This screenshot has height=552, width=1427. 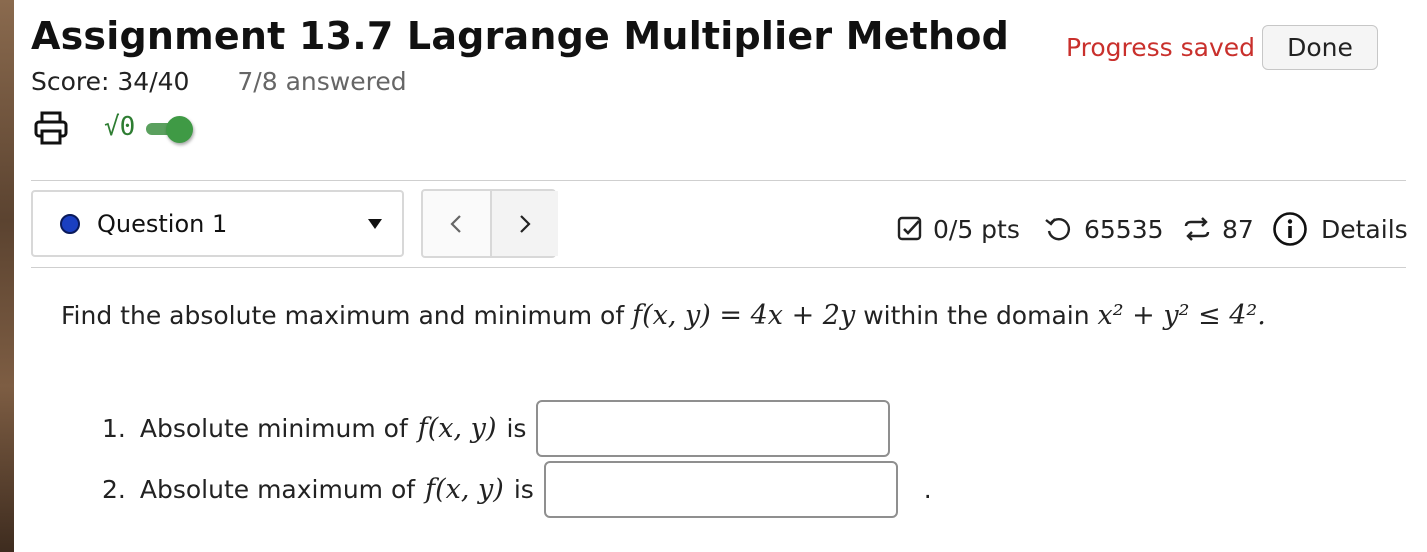 I want to click on retakes-text: 87, so click(x=1238, y=229).